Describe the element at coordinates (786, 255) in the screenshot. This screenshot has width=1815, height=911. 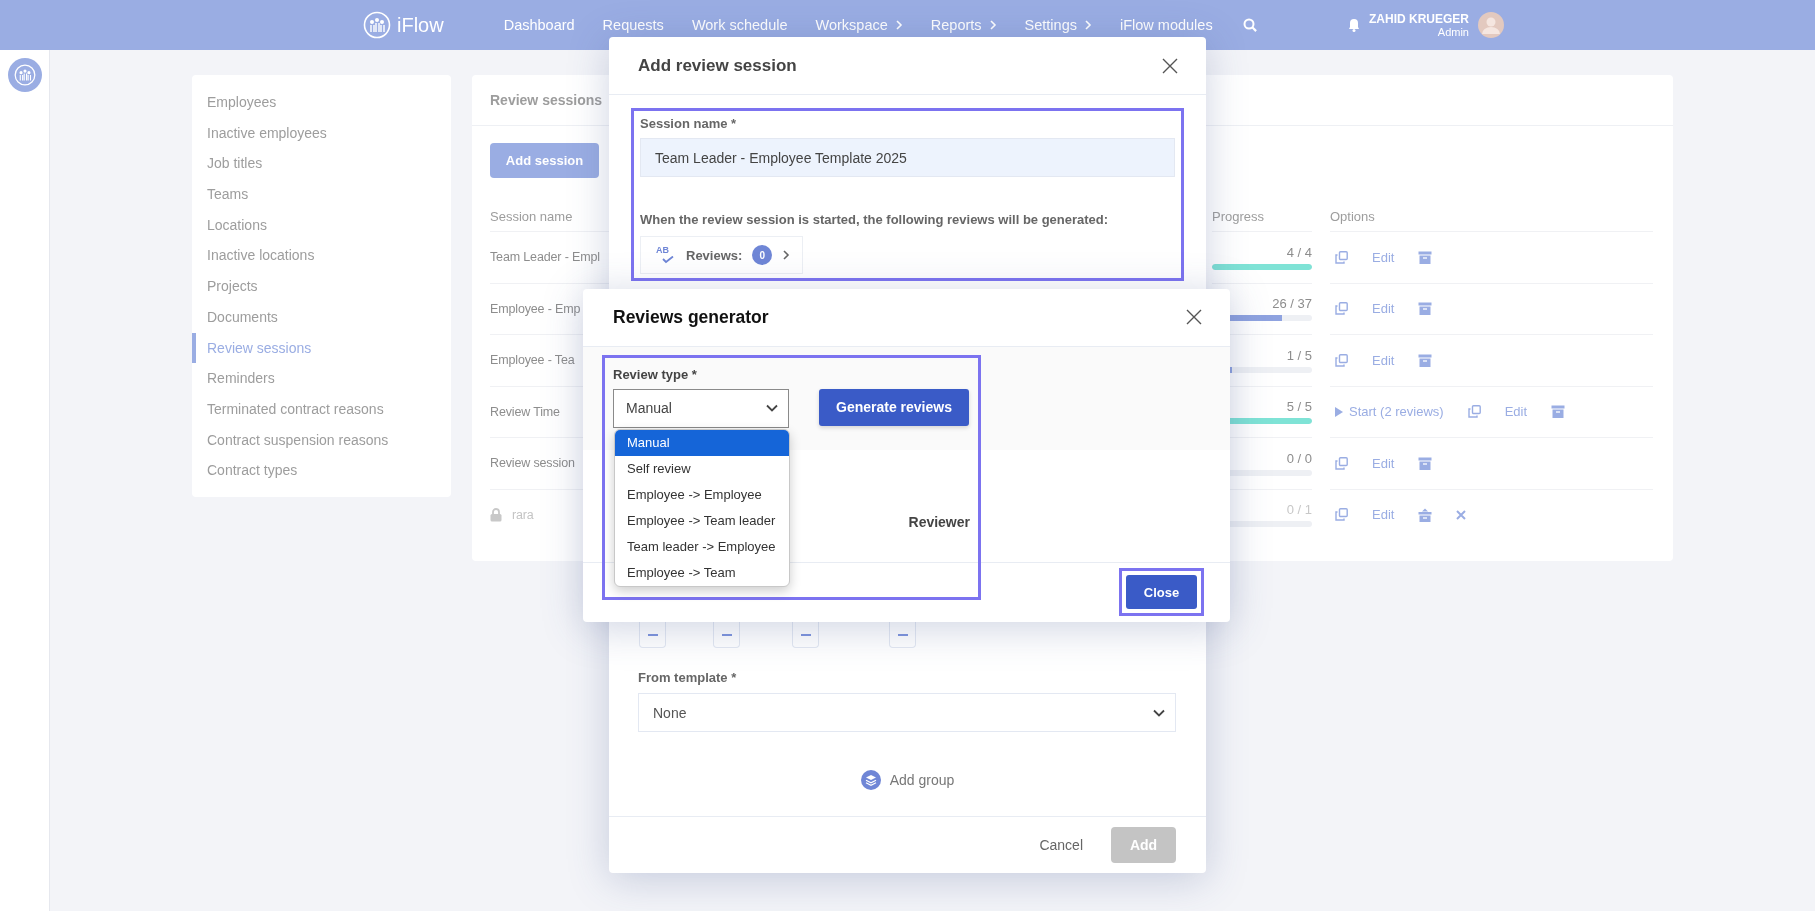
I see `chevron-icon` at that location.